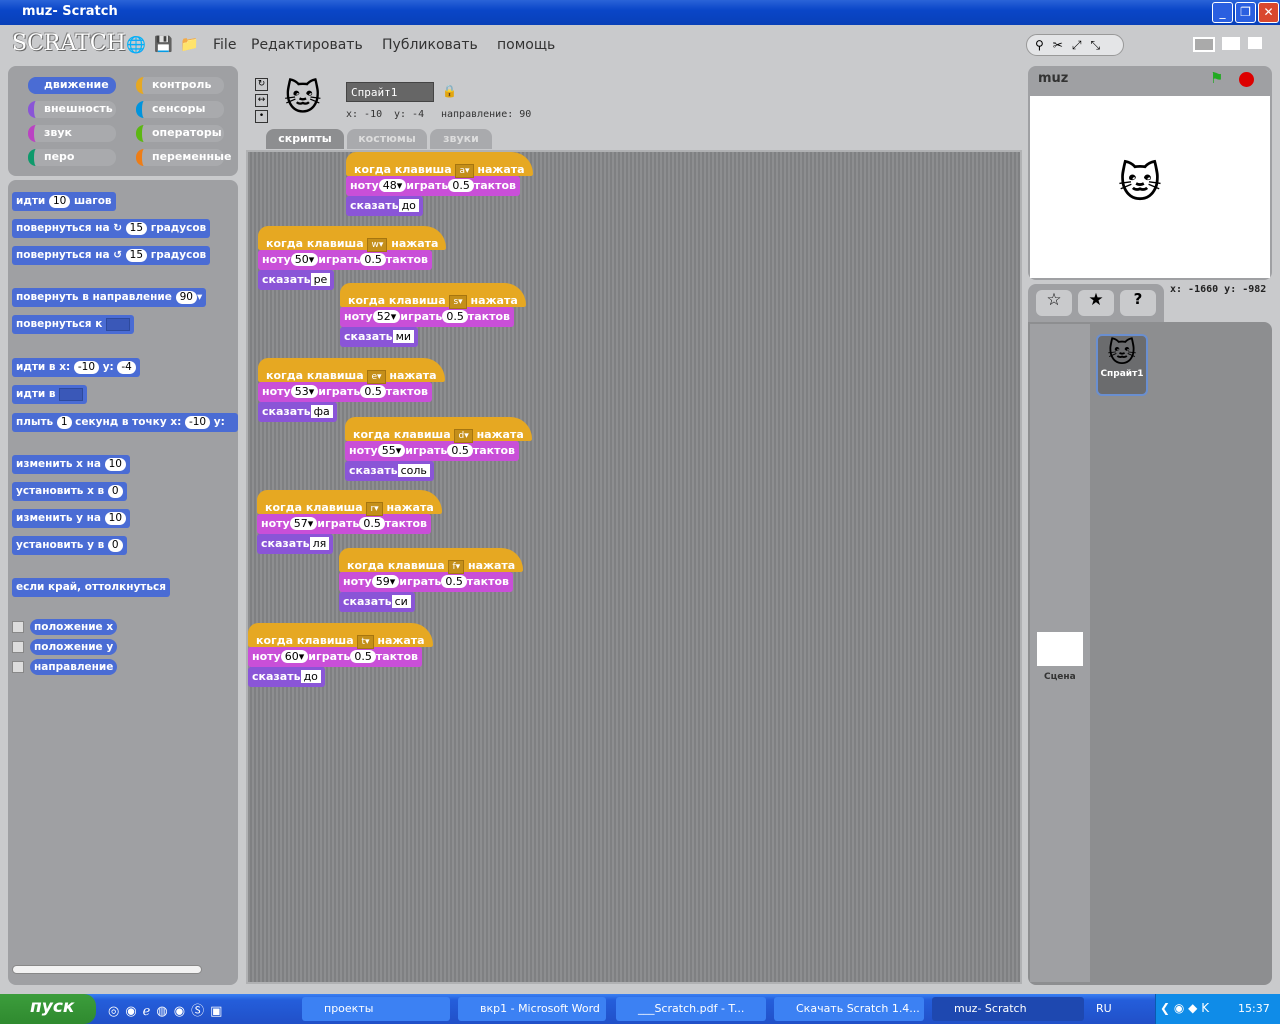  What do you see at coordinates (69, 545) in the screenshot?
I see `block-set-y: установить y в 0` at bounding box center [69, 545].